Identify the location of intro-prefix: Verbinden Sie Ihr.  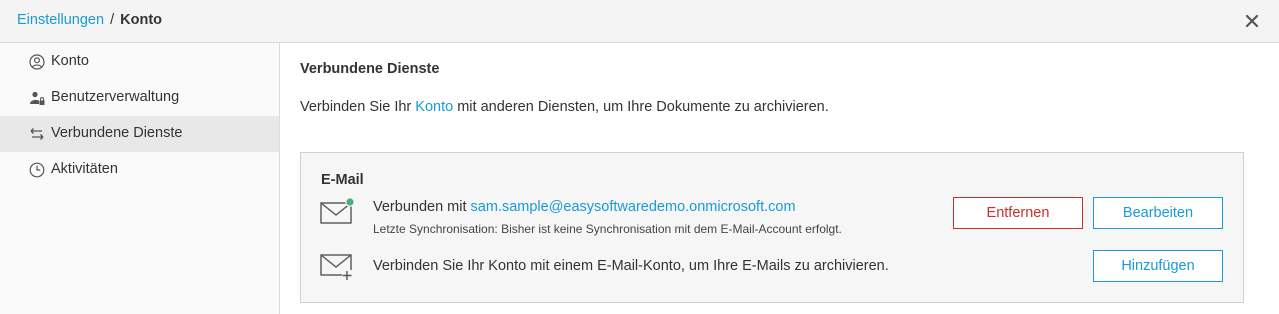
(358, 107).